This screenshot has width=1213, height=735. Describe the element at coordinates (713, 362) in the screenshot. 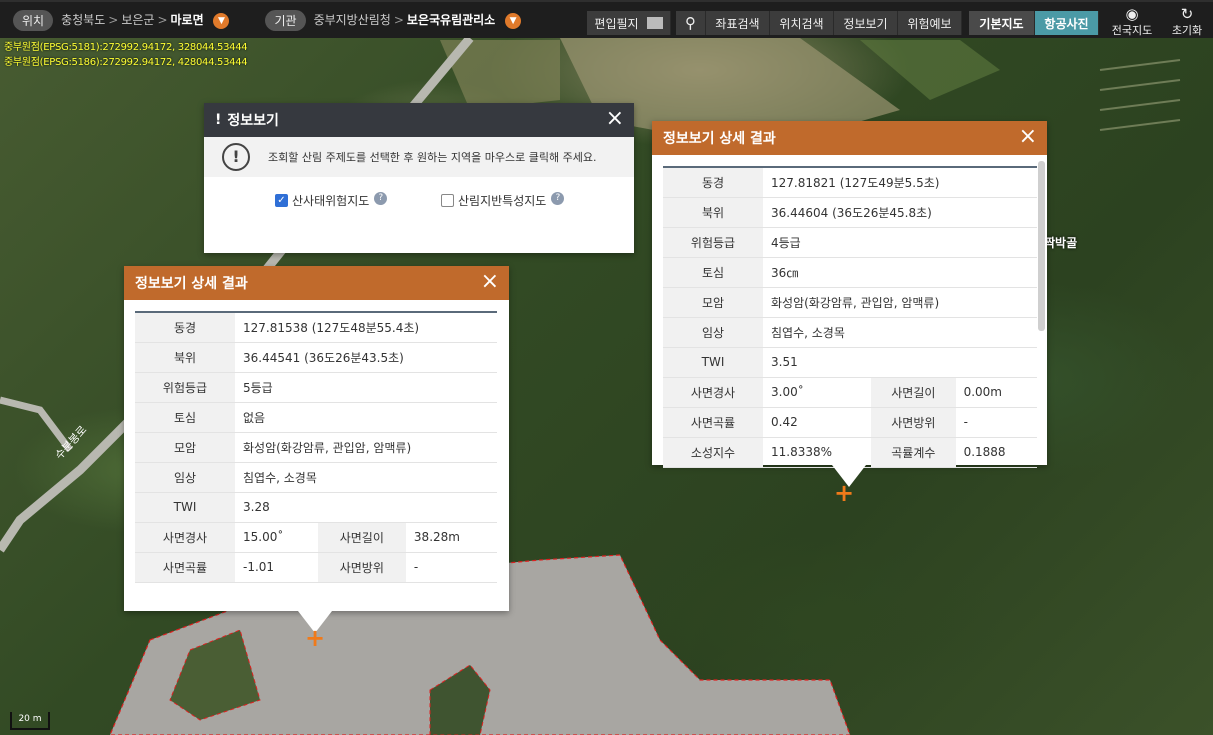

I see `row-key: TWI` at that location.